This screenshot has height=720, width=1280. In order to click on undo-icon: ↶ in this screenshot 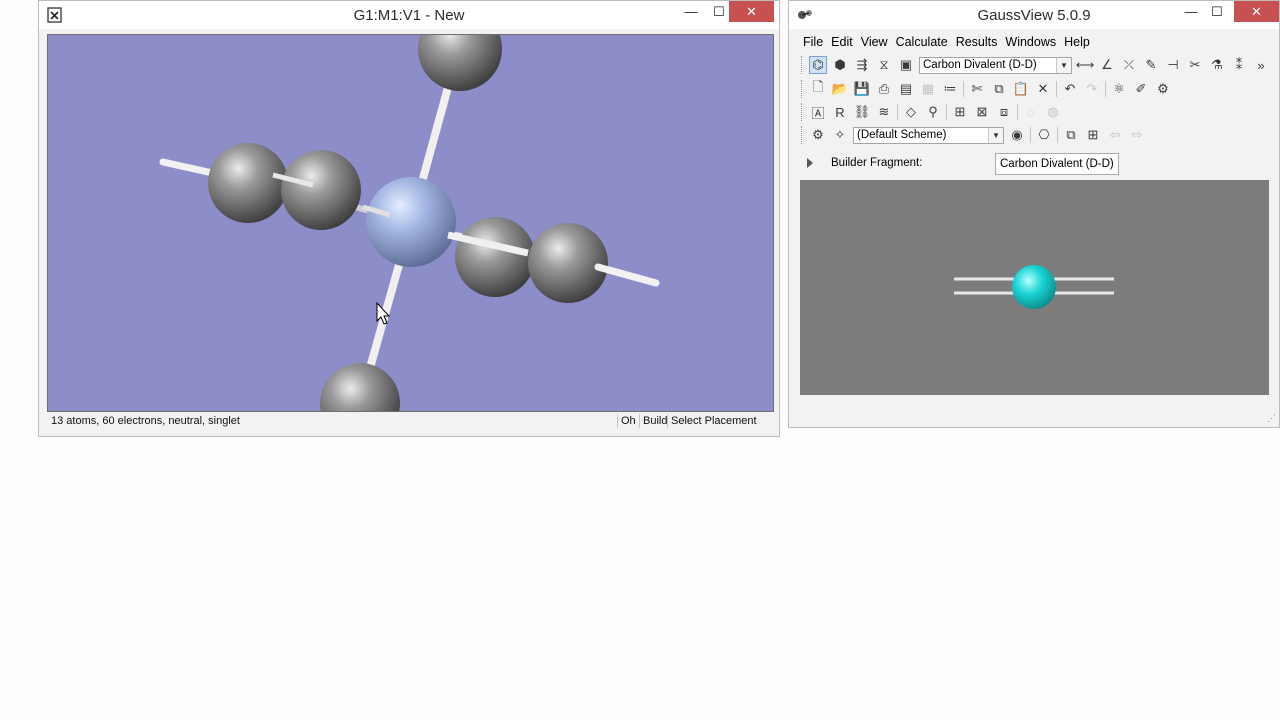, I will do `click(1070, 89)`.